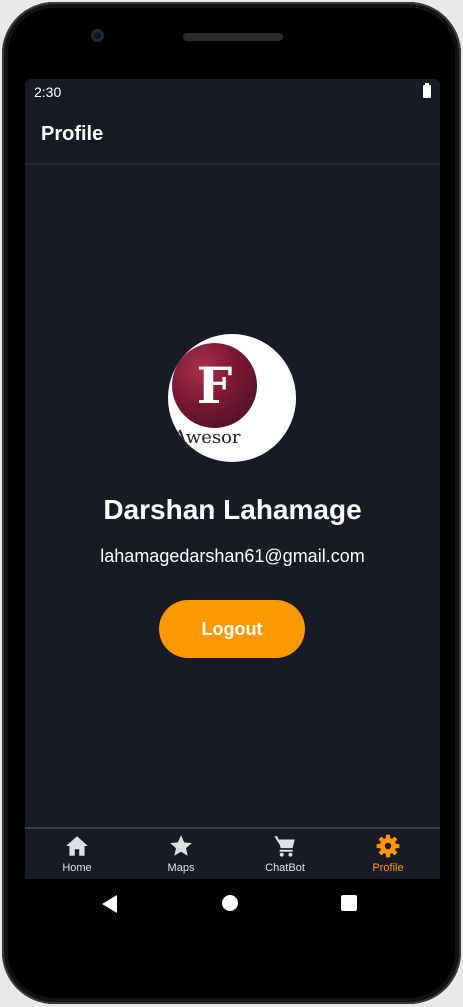 Image resolution: width=463 pixels, height=1007 pixels. What do you see at coordinates (204, 437) in the screenshot?
I see `avatar-logo-text: nAwesor` at bounding box center [204, 437].